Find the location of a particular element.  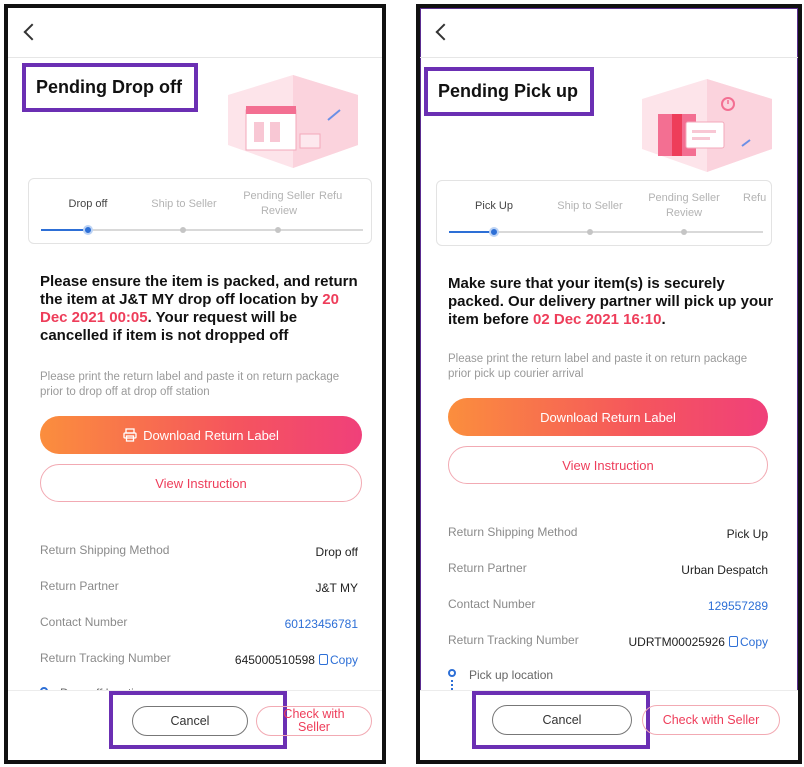

location-label: Pick up location is located at coordinates (511, 675).